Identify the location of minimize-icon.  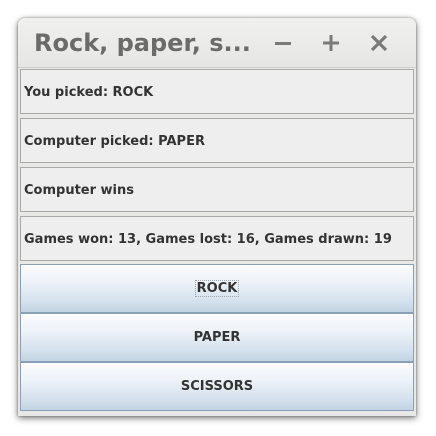
(283, 43).